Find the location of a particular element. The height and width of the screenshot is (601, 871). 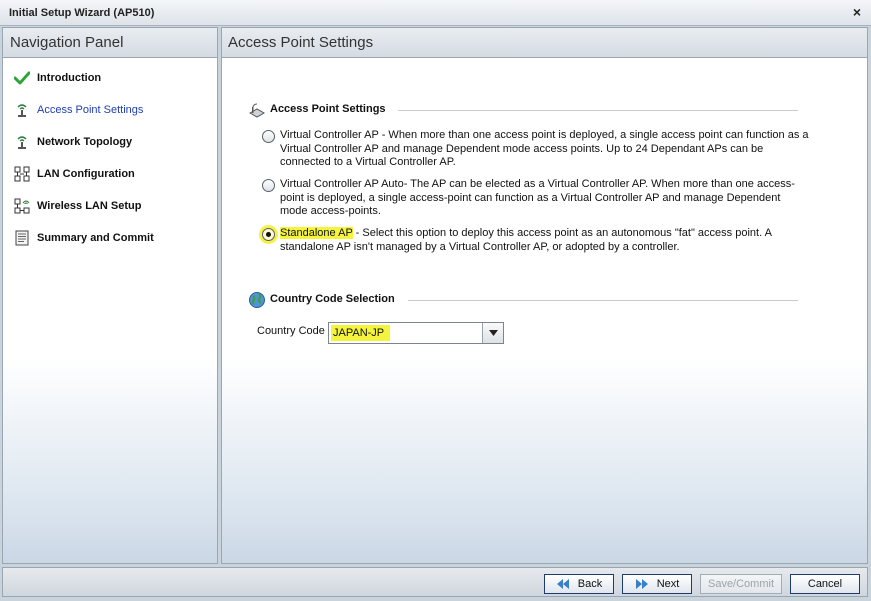

window-title: Initial Setup Wizard (AP510) is located at coordinates (82, 13).